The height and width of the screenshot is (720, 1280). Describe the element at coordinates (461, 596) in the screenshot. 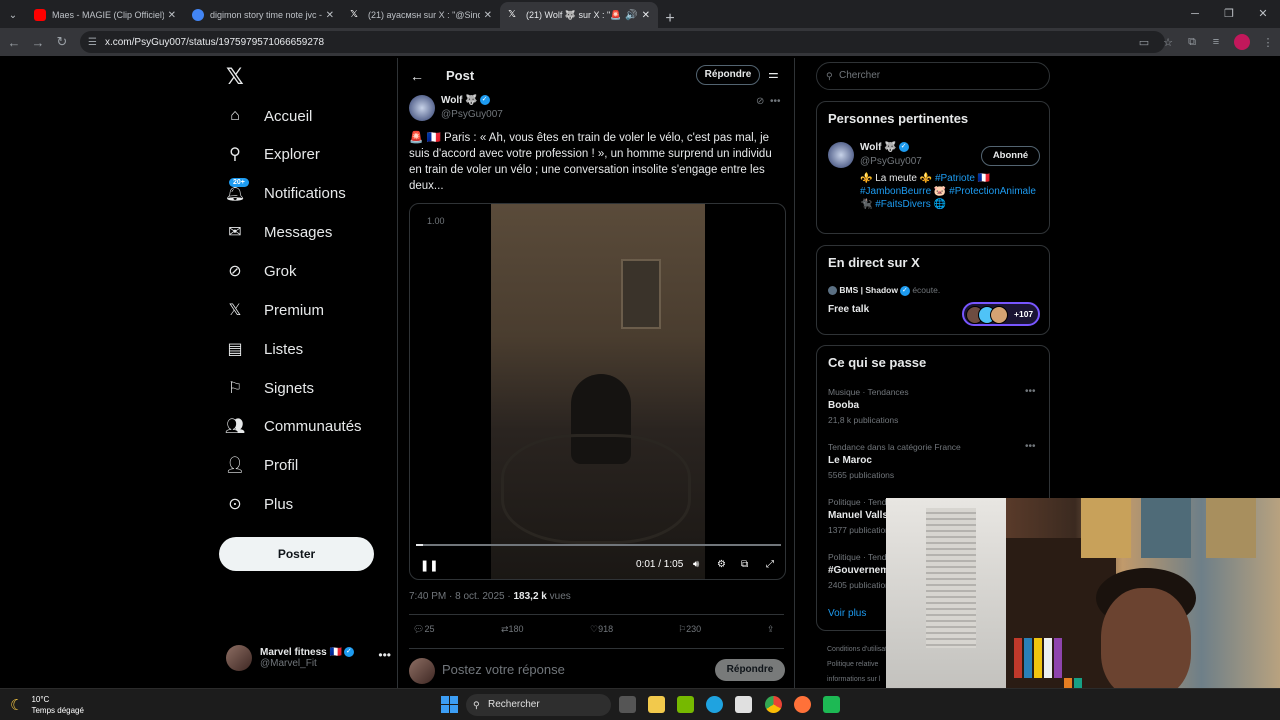

I see `post-timestamp: 7:40 PM · 8 oct. 2025 ·` at that location.